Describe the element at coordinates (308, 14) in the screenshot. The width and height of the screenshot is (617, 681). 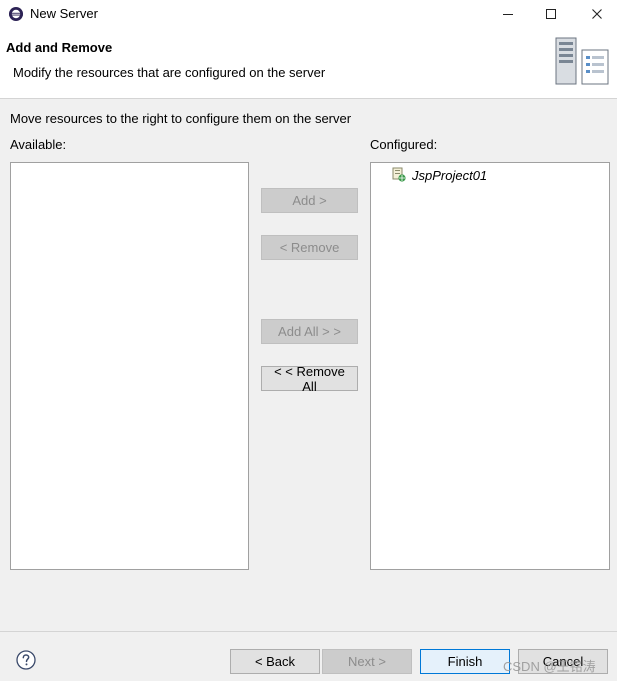
I see `title-bar: New Server` at that location.